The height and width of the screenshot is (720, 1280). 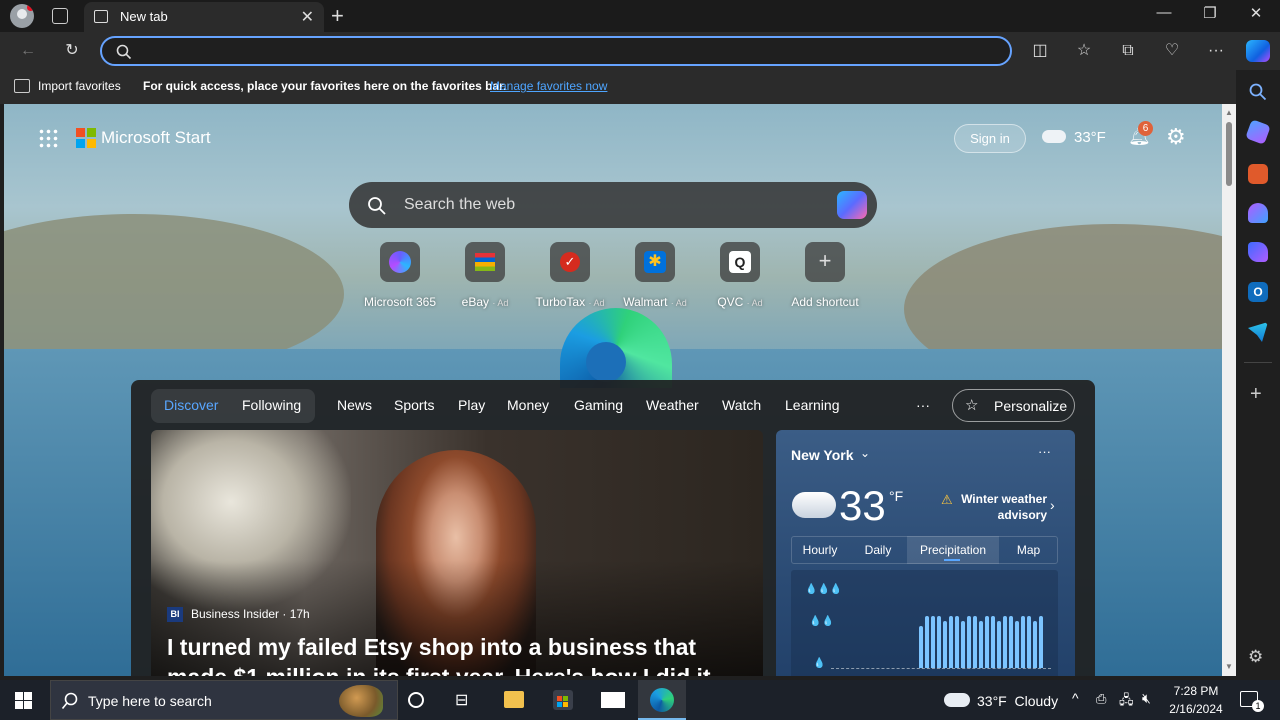 I want to click on shortcut-ebay: eBay · Ad, so click(x=485, y=275).